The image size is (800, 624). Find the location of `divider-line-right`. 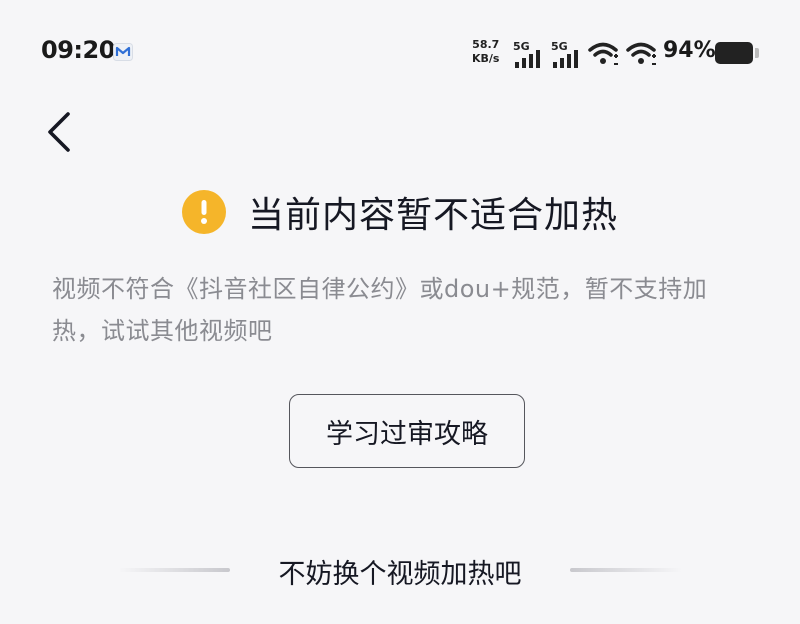

divider-line-right is located at coordinates (626, 570).